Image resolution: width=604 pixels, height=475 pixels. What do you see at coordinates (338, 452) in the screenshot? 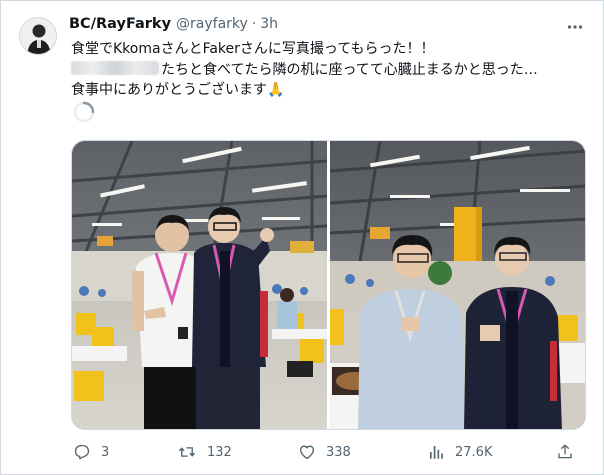
I see `like-count: 338` at bounding box center [338, 452].